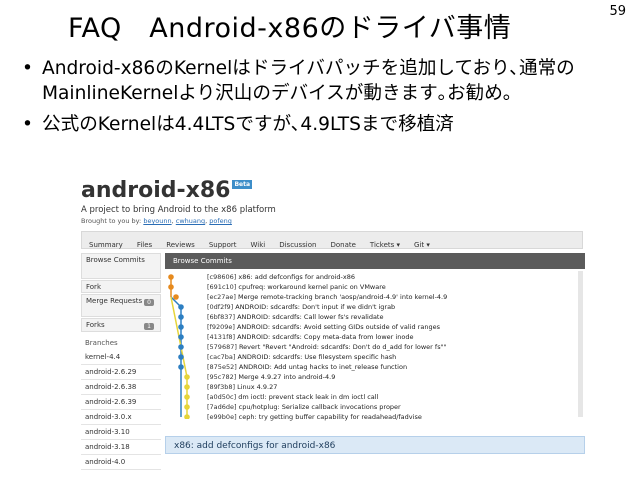 The width and height of the screenshot is (638, 479). Describe the element at coordinates (220, 221) in the screenshot. I see `author-link: pofeng` at that location.